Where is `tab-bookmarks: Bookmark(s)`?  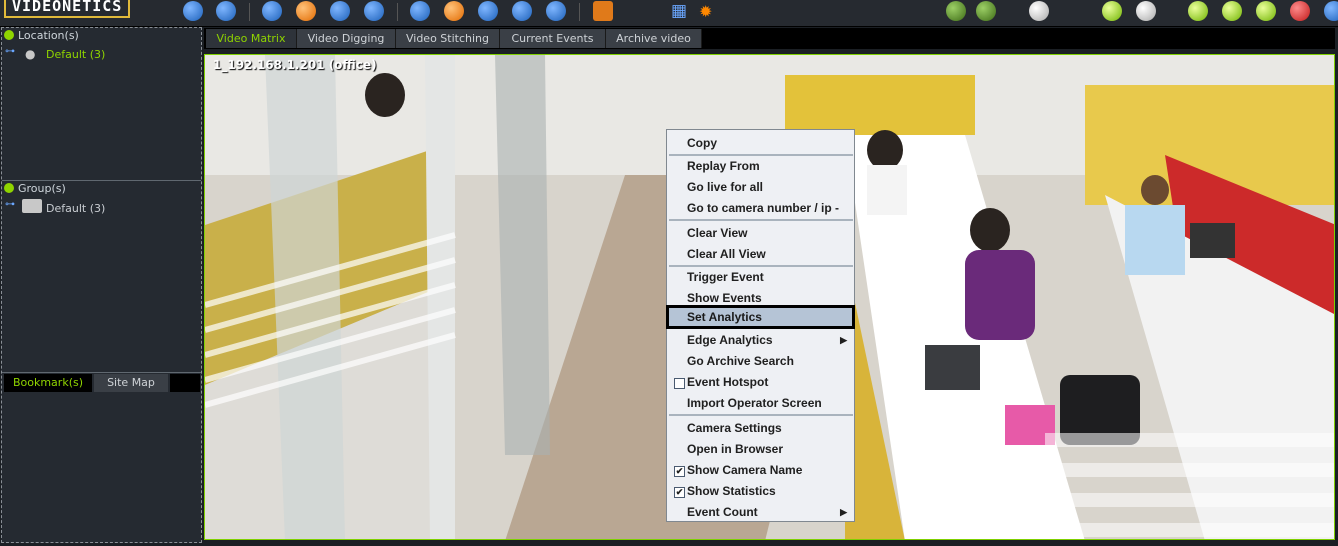 tab-bookmarks: Bookmark(s) is located at coordinates (48, 383).